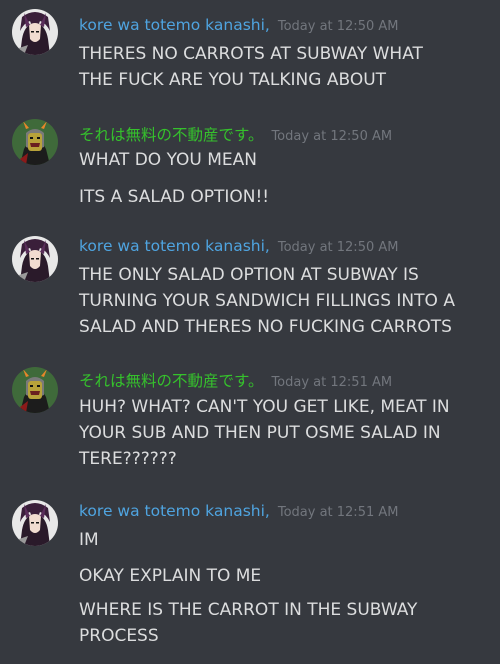 This screenshot has width=500, height=664. Describe the element at coordinates (249, 275) in the screenshot. I see `message-line: THE ONLY SALAD OPTION AT SUBWAY IS` at that location.